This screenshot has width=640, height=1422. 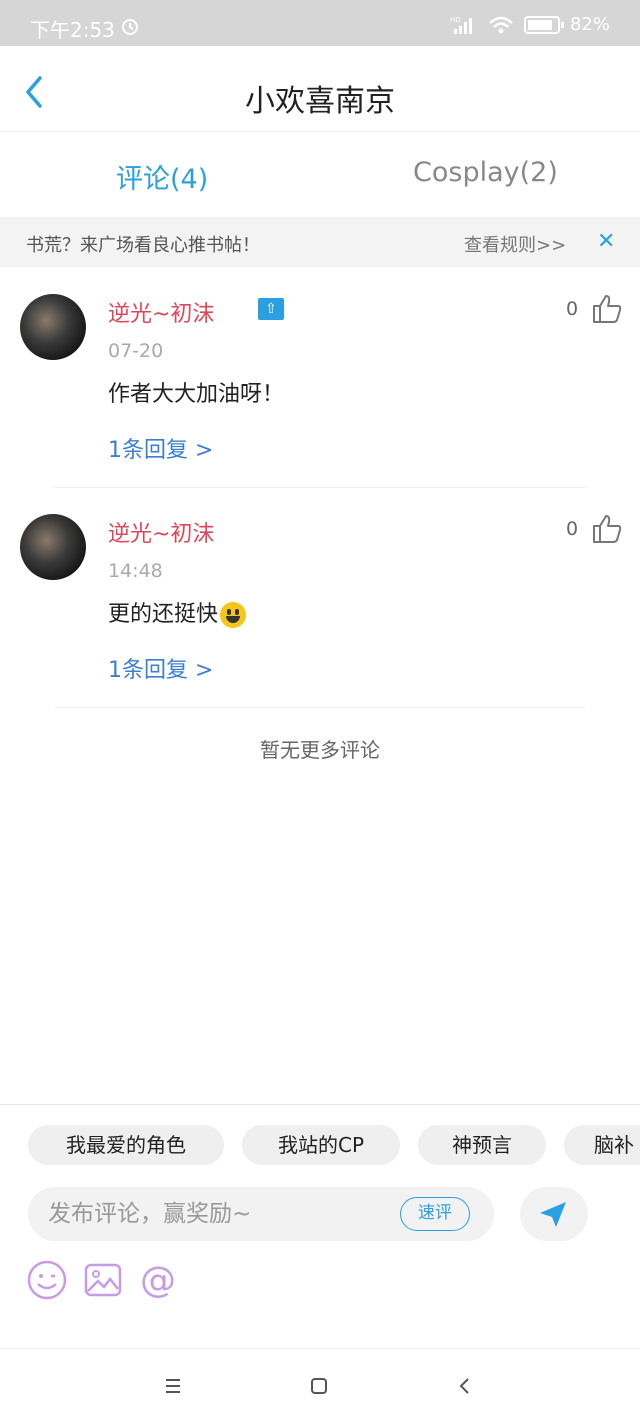 I want to click on no-more-comments: 暂无更多评论, so click(x=320, y=750).